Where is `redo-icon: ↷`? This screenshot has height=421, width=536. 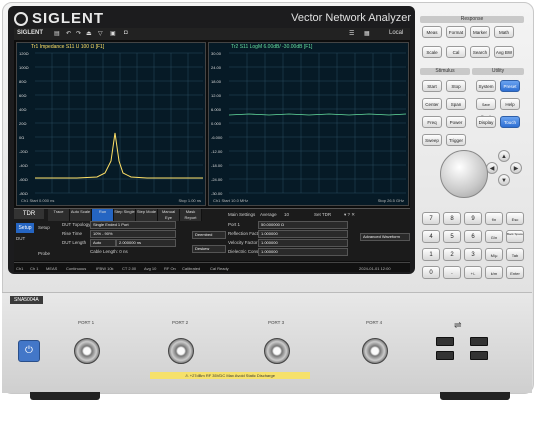
redo-icon: ↷ is located at coordinates (78, 33).